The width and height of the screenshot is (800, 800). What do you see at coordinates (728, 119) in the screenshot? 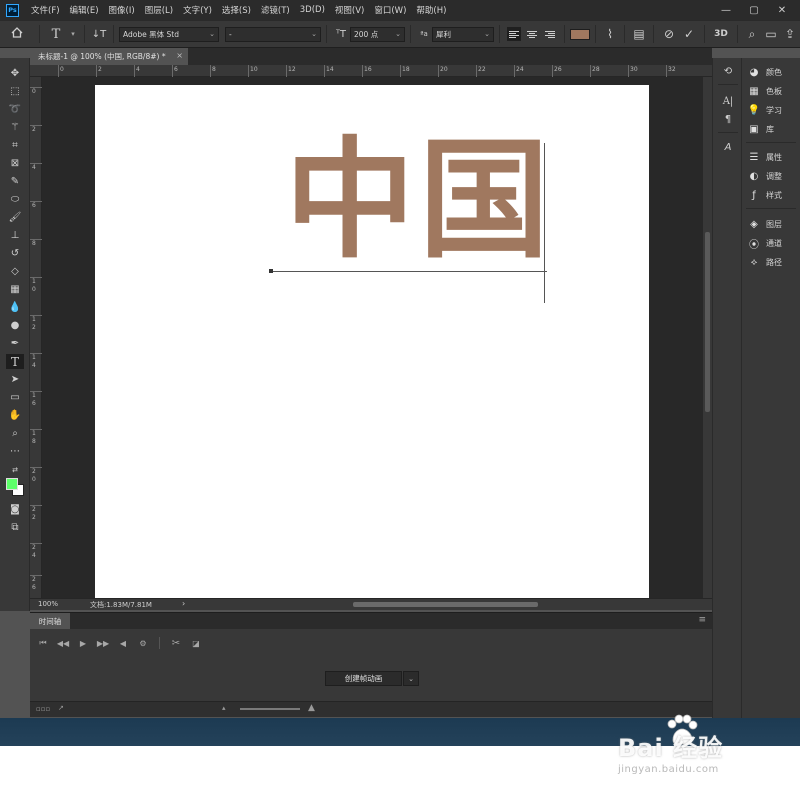
I see `paragraph-panel-icon: ¶` at bounding box center [728, 119].